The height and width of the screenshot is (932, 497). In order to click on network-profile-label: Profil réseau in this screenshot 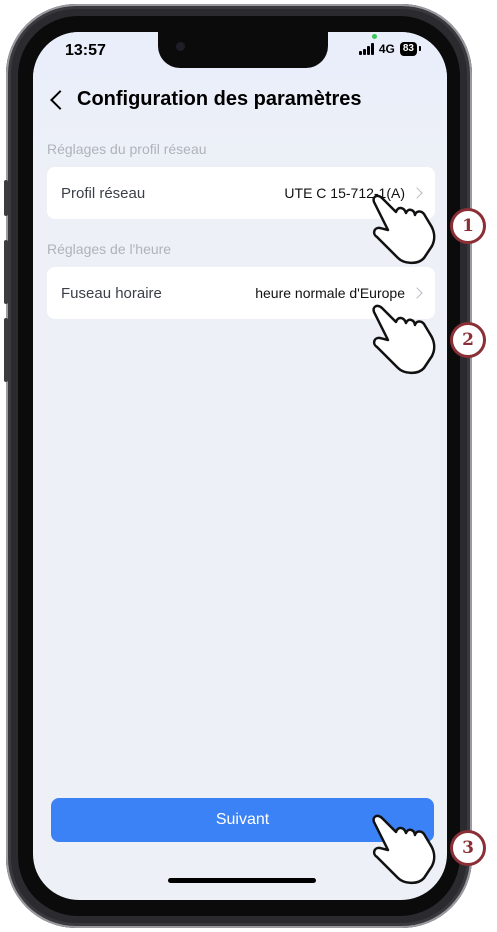, I will do `click(103, 193)`.